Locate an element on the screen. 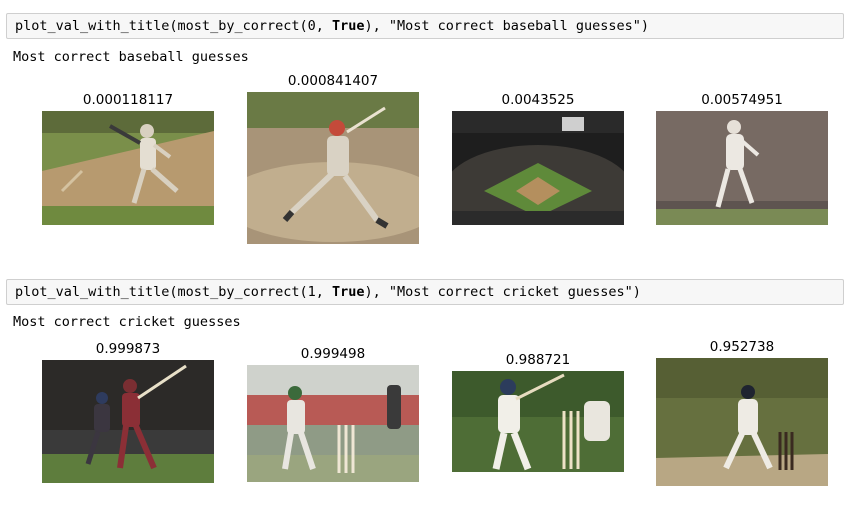  baseball-stadium-night-photo is located at coordinates (538, 168).